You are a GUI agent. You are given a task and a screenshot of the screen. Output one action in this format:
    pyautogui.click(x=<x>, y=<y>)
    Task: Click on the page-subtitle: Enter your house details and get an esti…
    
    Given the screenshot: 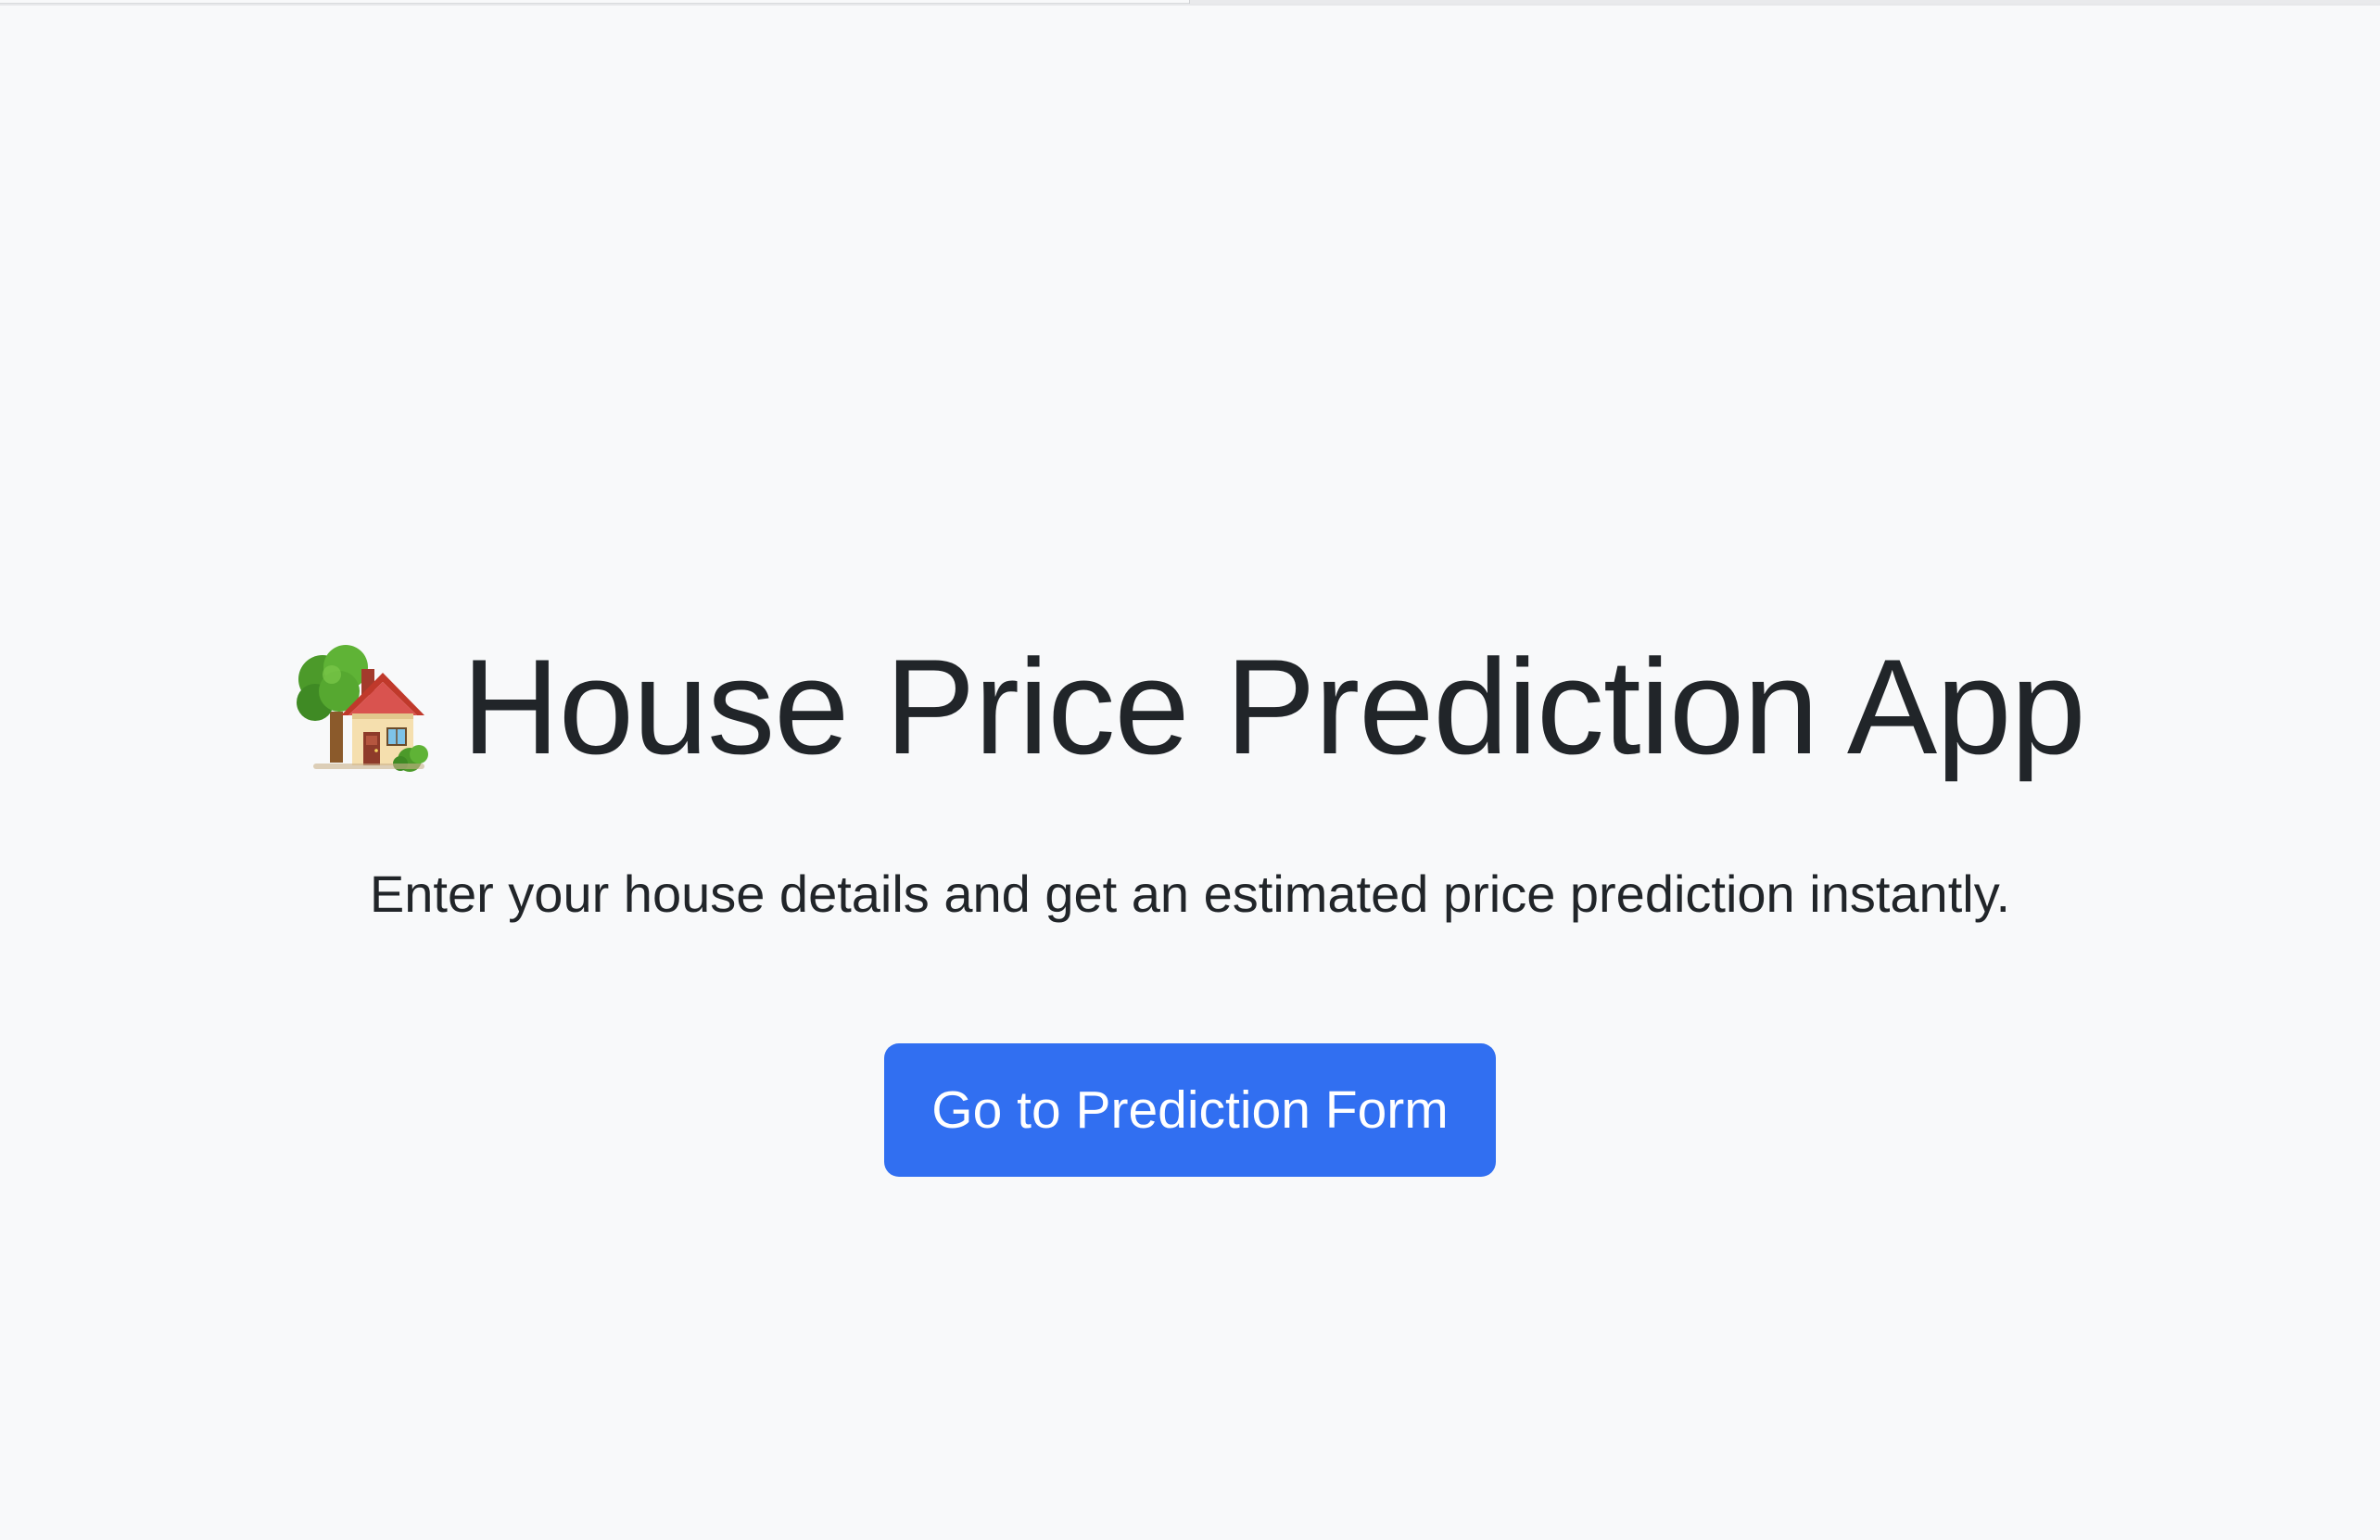 What is the action you would take?
    pyautogui.click(x=1190, y=894)
    